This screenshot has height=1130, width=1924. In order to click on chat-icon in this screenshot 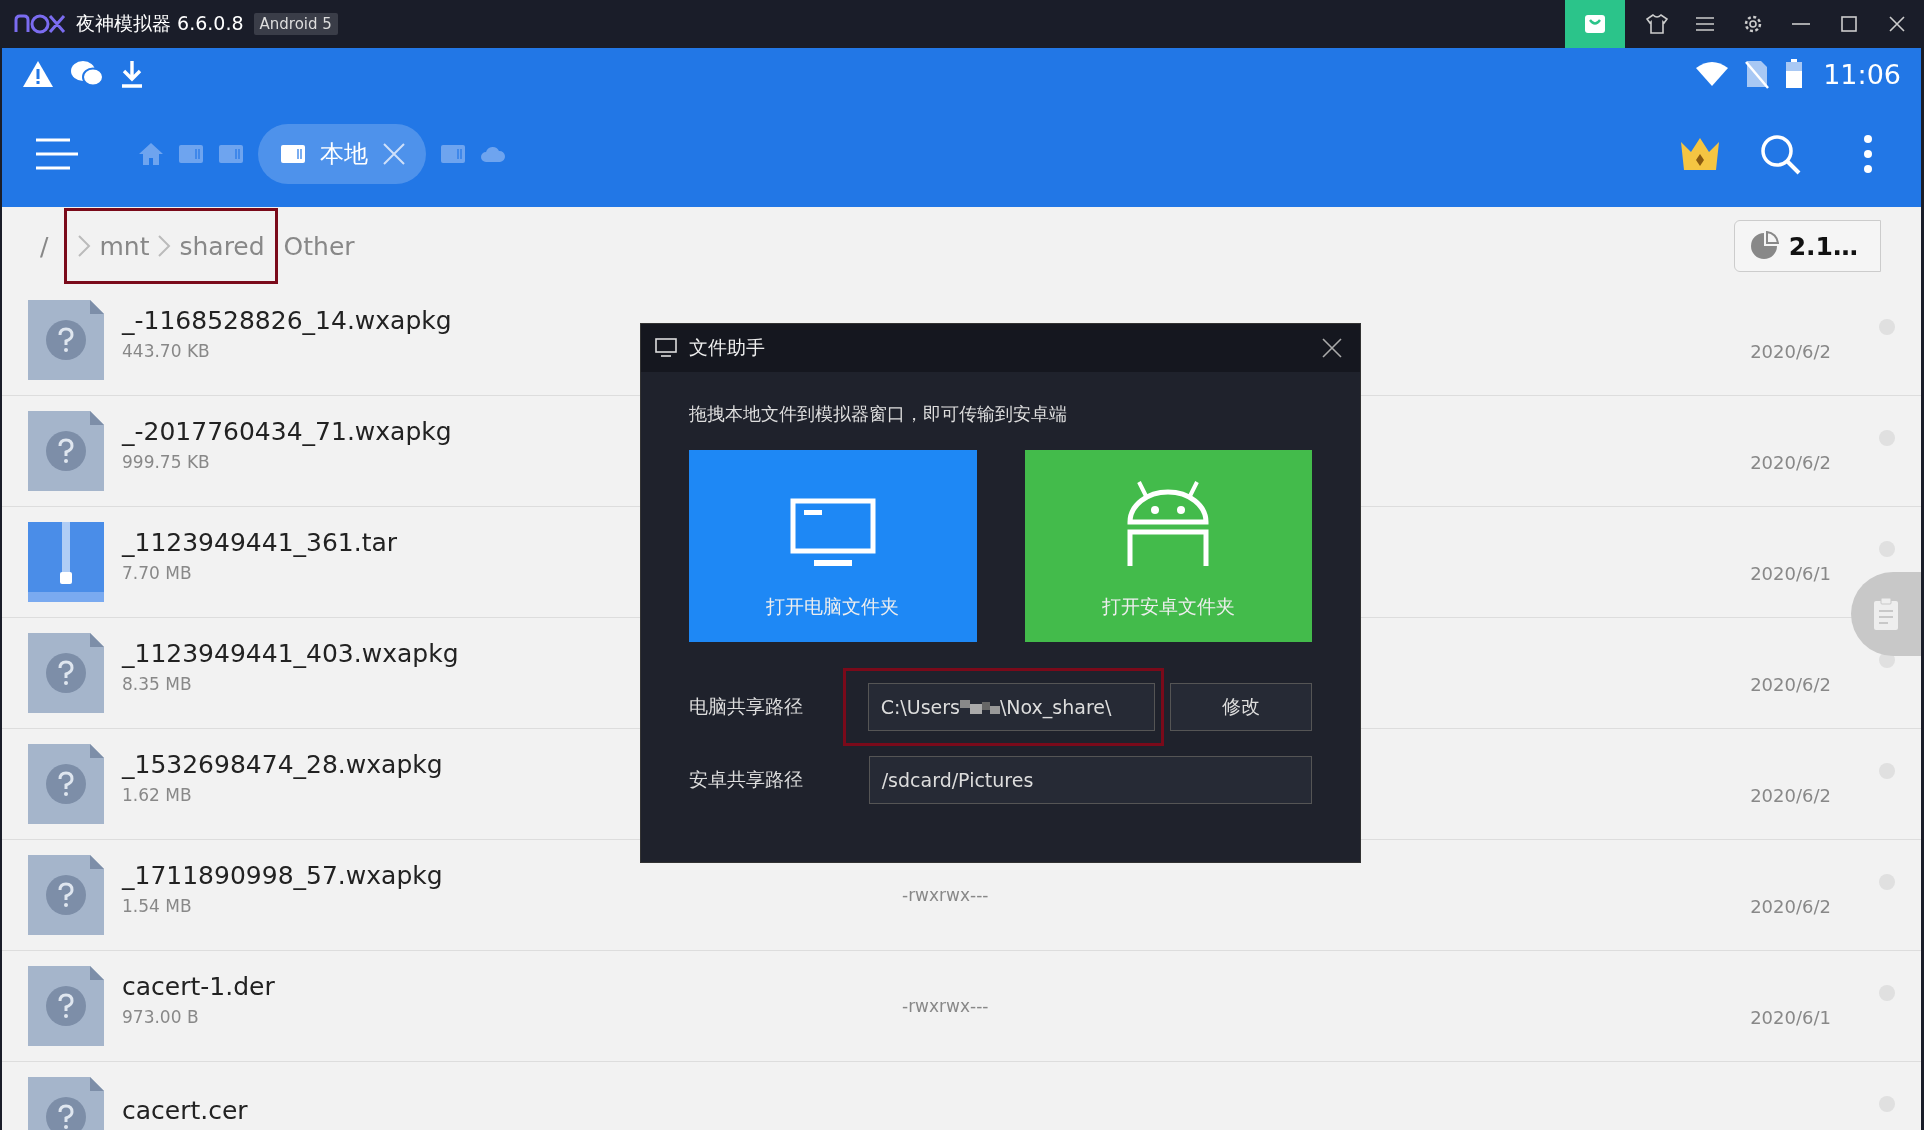, I will do `click(87, 74)`.